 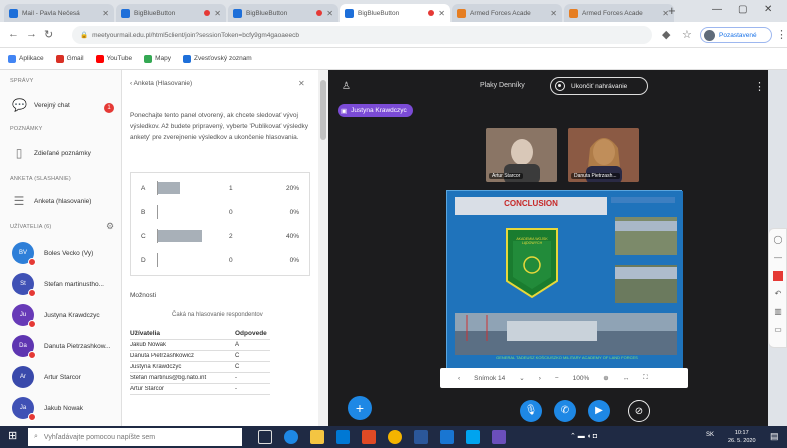 What do you see at coordinates (395, 437) in the screenshot?
I see `chrome-icon` at bounding box center [395, 437].